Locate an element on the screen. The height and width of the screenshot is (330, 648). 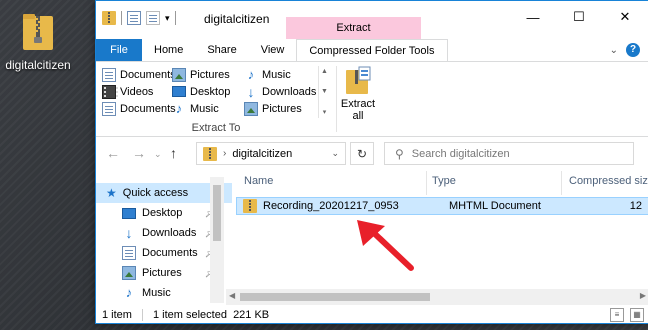
horizontal-scrollbar: ◀ ▶ is located at coordinates (437, 297).